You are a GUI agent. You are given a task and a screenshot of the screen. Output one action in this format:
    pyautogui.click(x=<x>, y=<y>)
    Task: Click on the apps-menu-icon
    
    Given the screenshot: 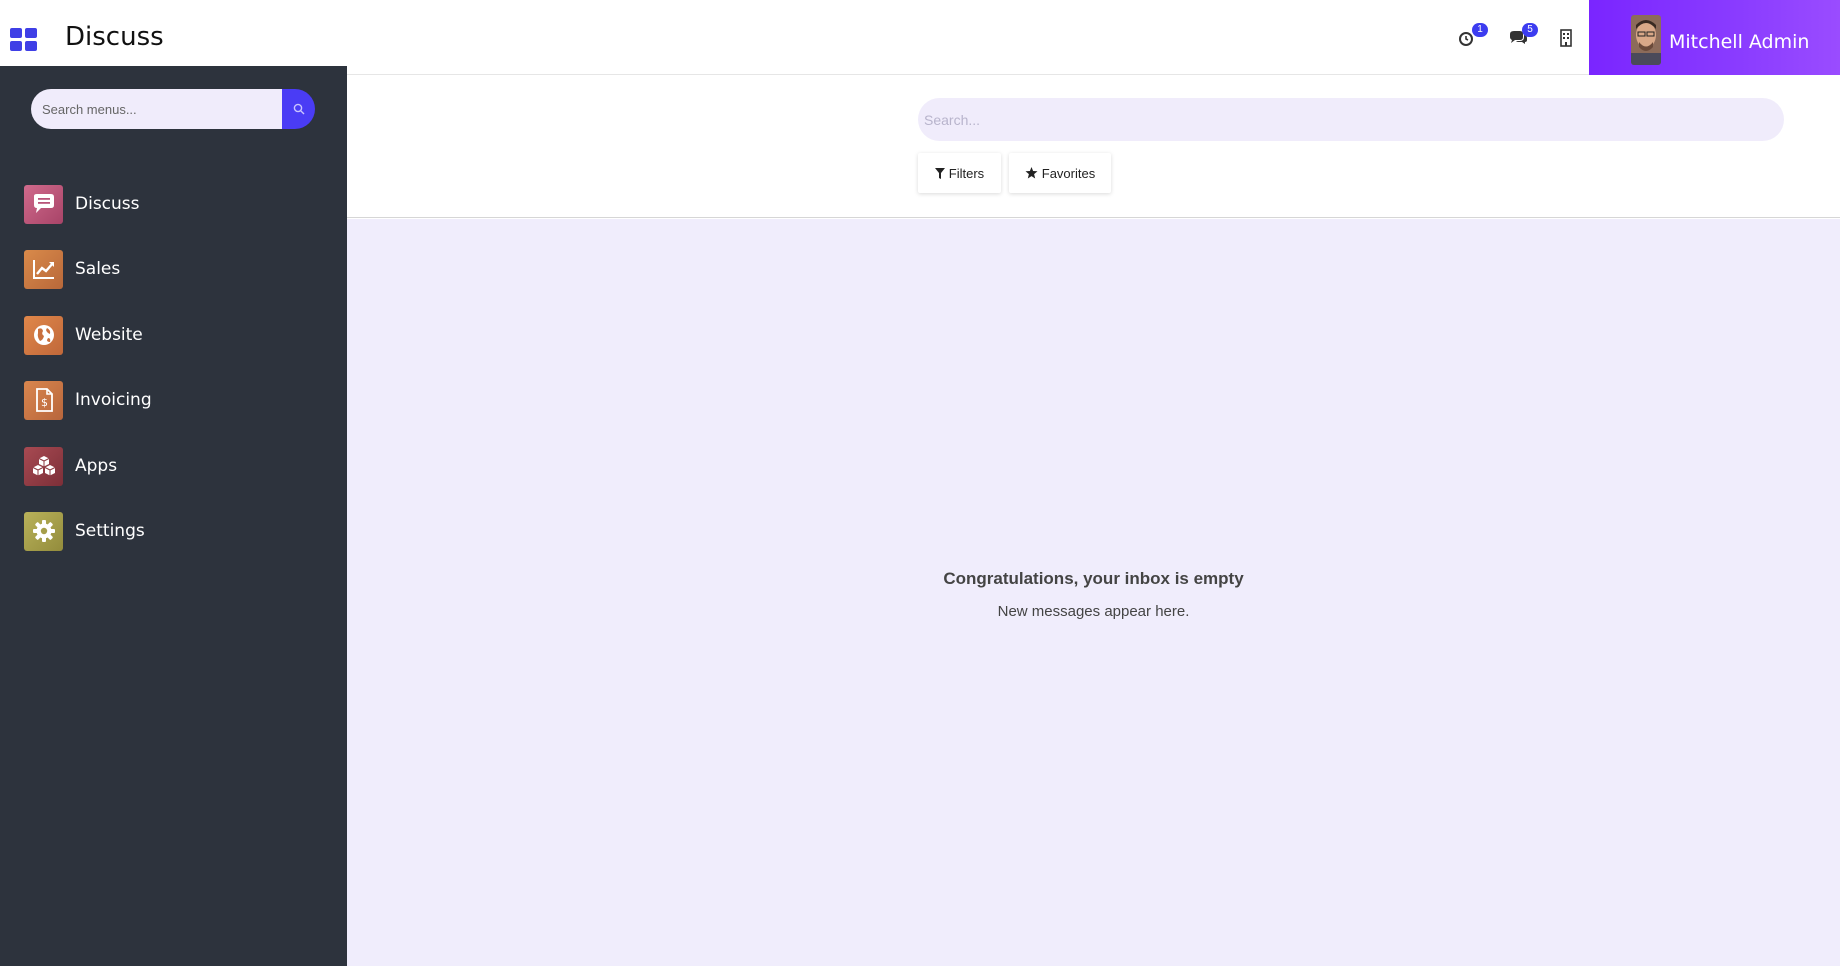 What is the action you would take?
    pyautogui.click(x=23, y=40)
    